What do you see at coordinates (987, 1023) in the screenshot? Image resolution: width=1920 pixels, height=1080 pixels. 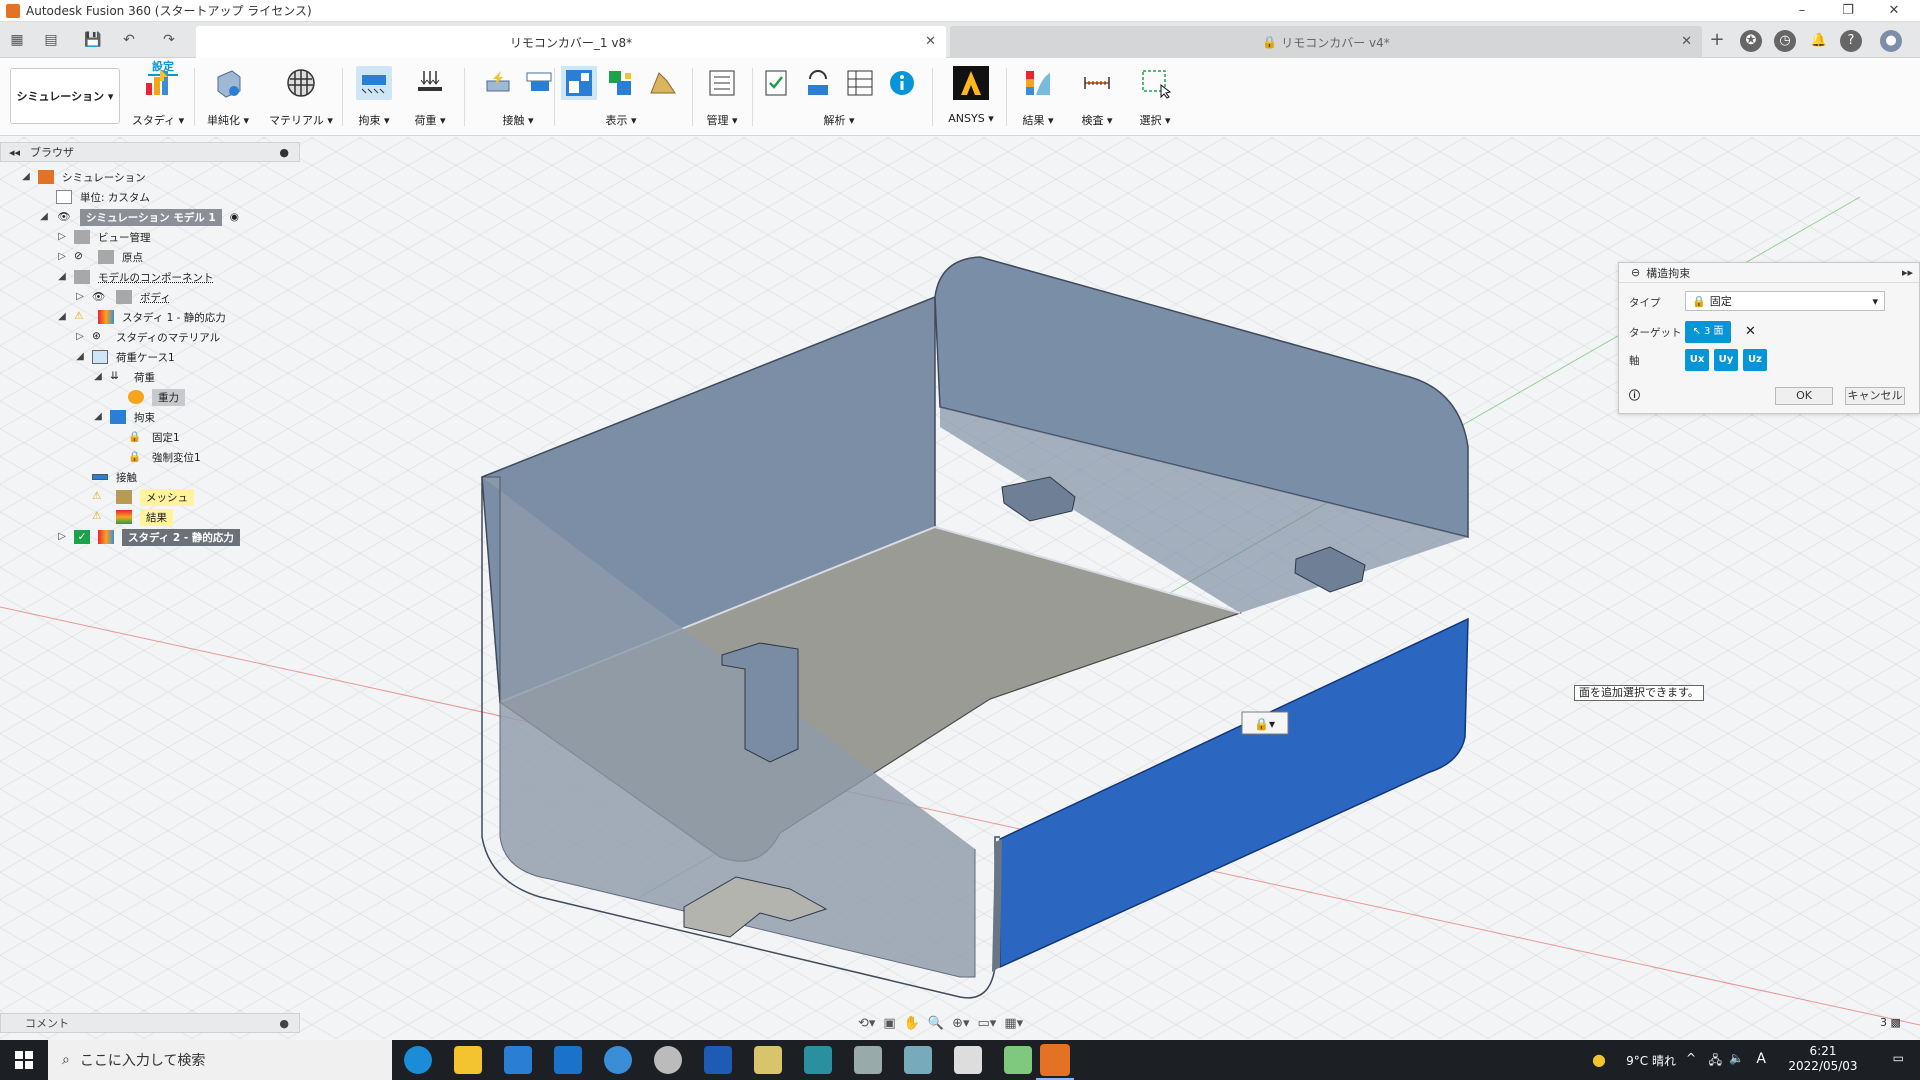 I see `display-settings-icon: ▭▾` at bounding box center [987, 1023].